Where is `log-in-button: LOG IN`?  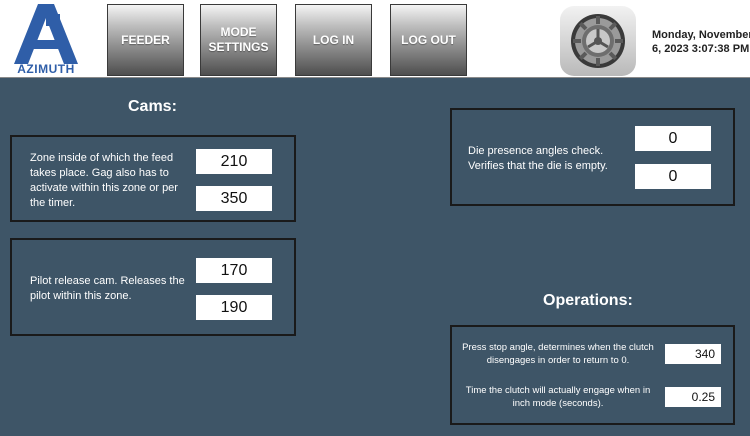 log-in-button: LOG IN is located at coordinates (333, 40).